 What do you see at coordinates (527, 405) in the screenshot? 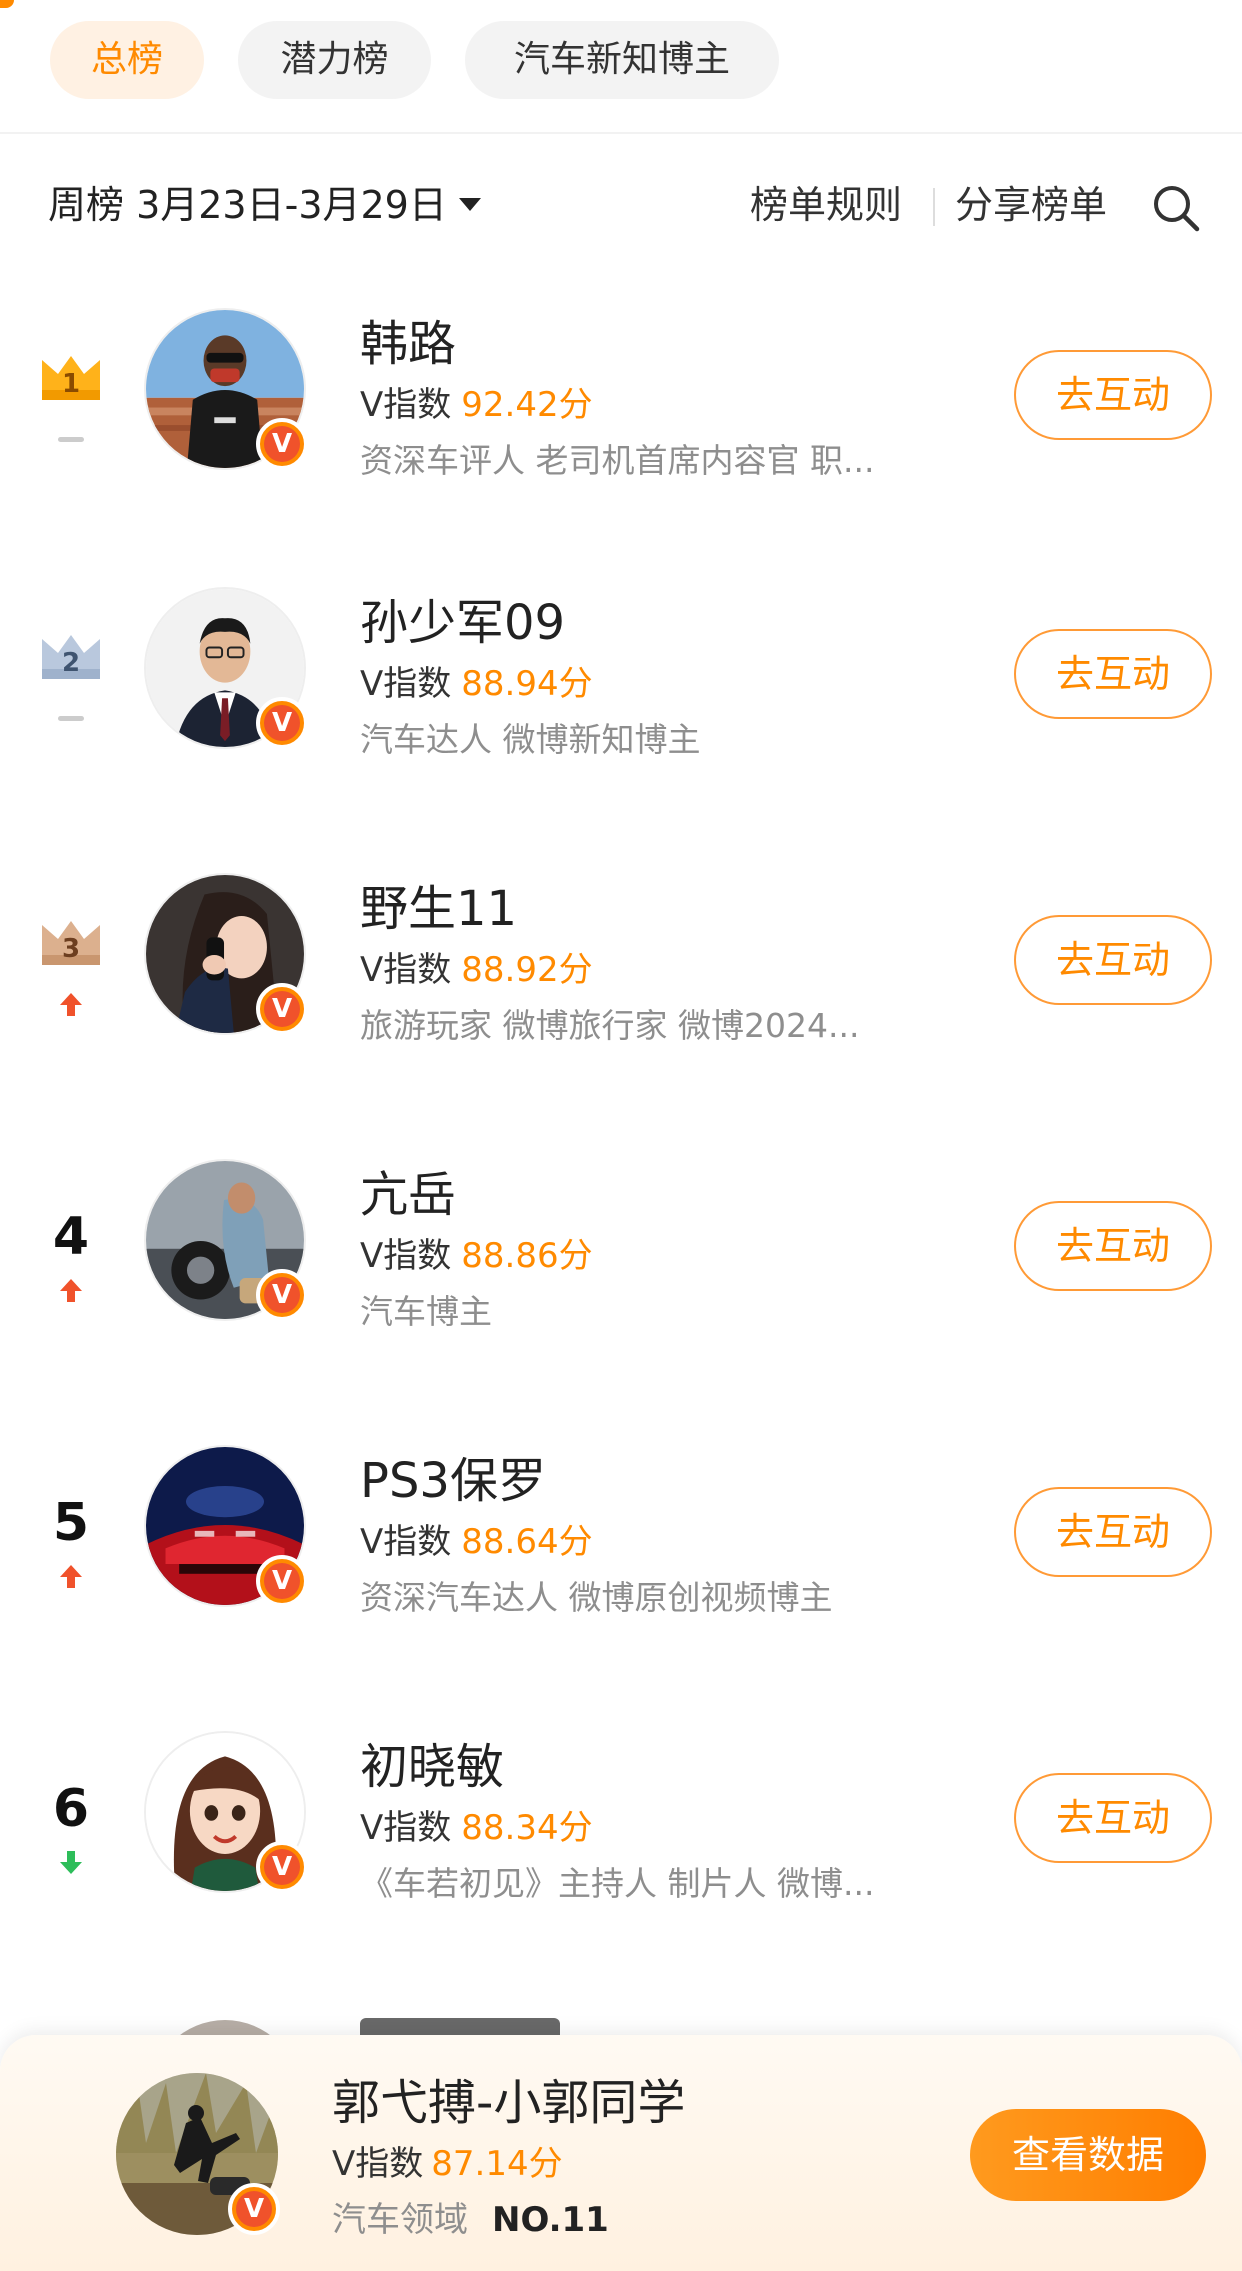
I see `score-value: 92.42分` at bounding box center [527, 405].